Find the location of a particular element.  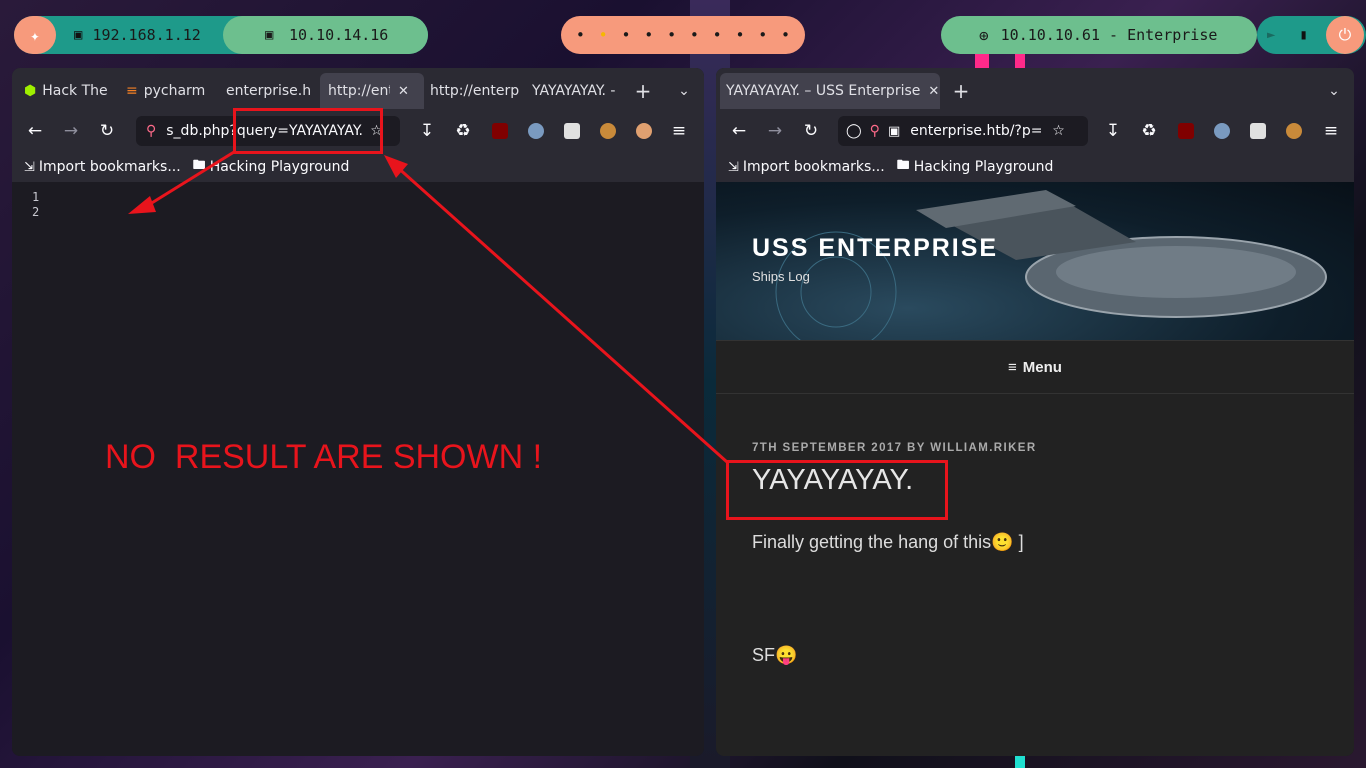

speaker-icon: ► is located at coordinates (1271, 35).